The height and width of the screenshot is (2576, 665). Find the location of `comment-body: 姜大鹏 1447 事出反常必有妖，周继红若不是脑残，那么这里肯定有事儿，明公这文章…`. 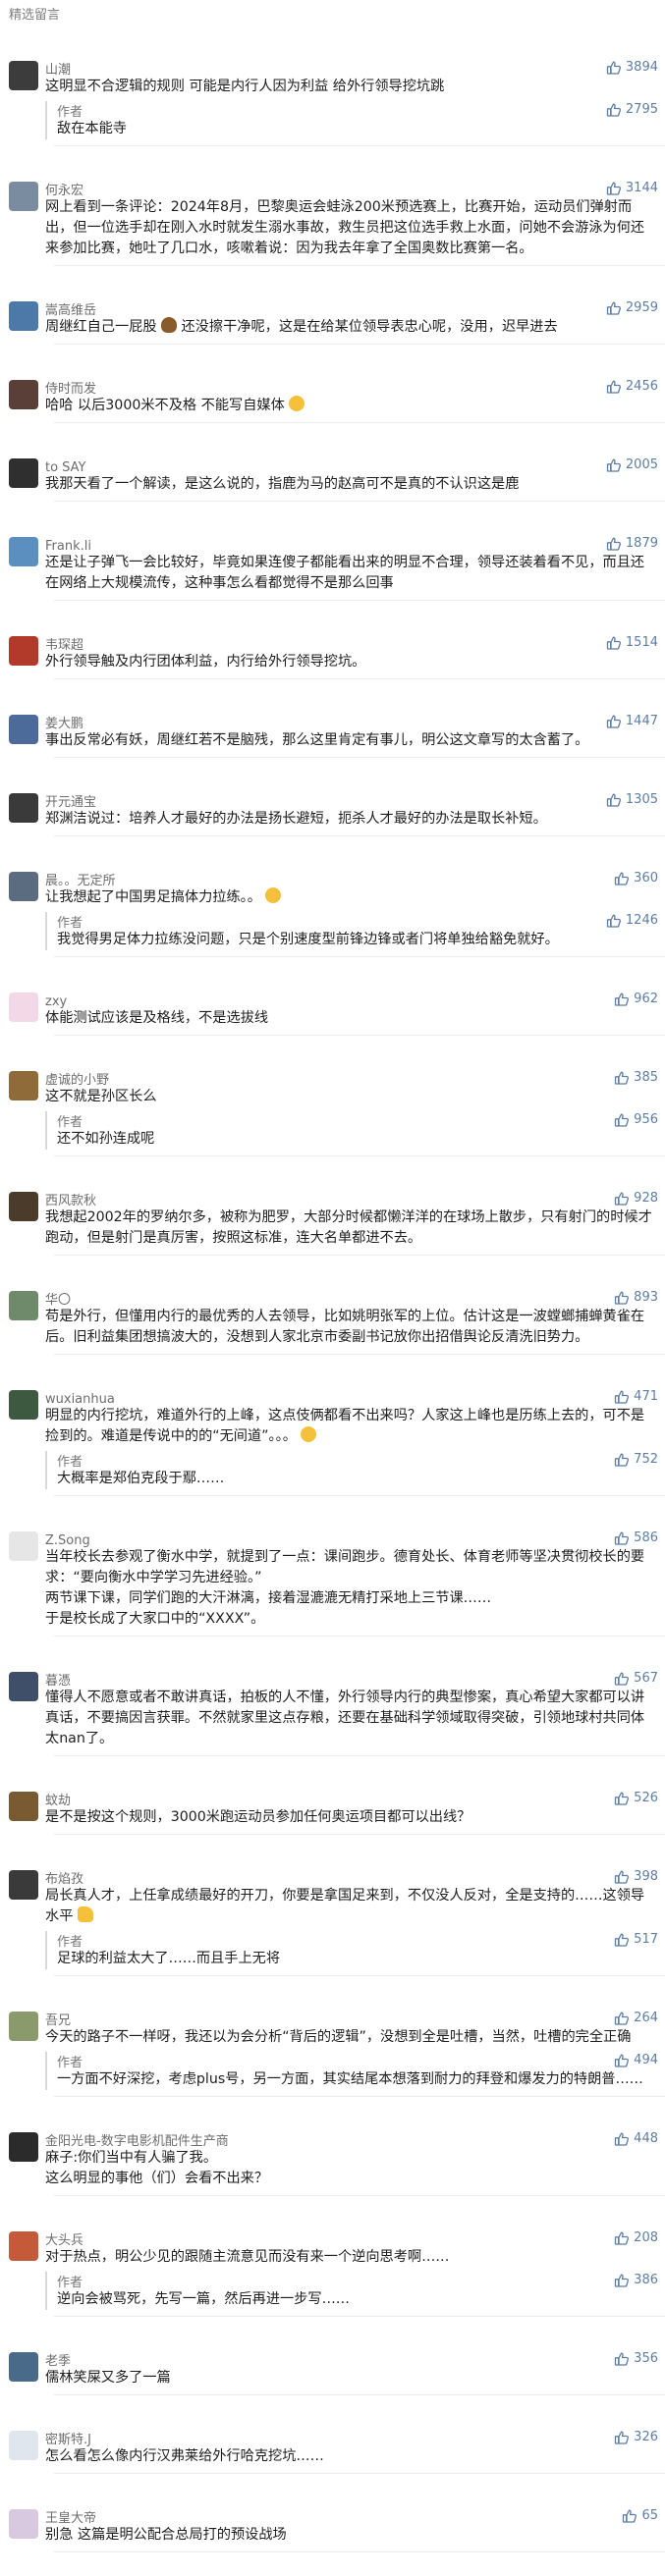

comment-body: 姜大鹏 1447 事出反常必有妖，周继红若不是脑残，那么这里肯定有事儿，明公这文章… is located at coordinates (355, 732).